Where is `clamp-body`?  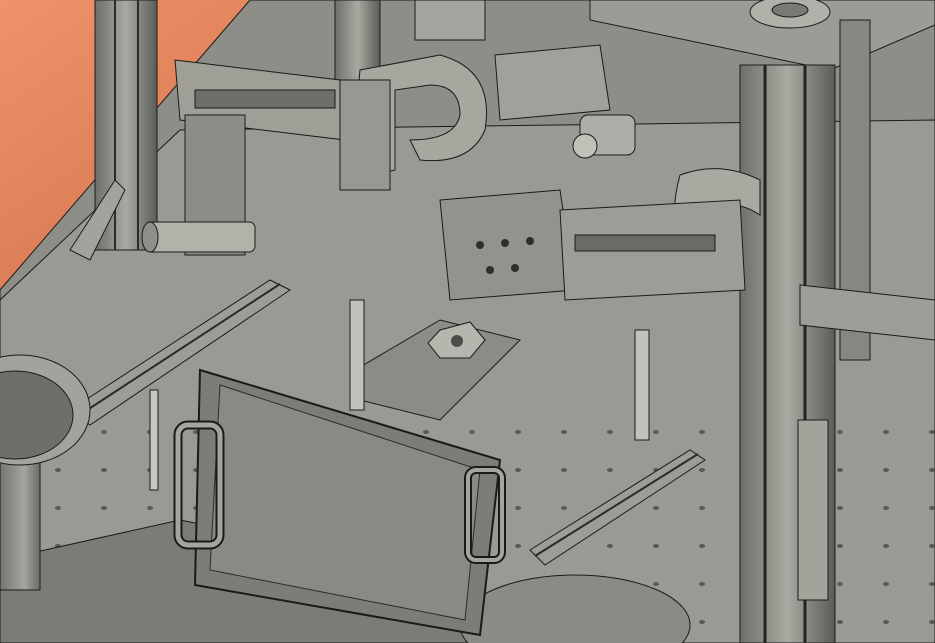 clamp-body is located at coordinates (365, 135).